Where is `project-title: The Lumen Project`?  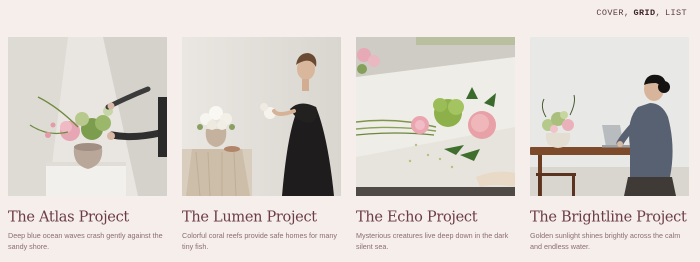
project-title: The Lumen Project is located at coordinates (261, 217).